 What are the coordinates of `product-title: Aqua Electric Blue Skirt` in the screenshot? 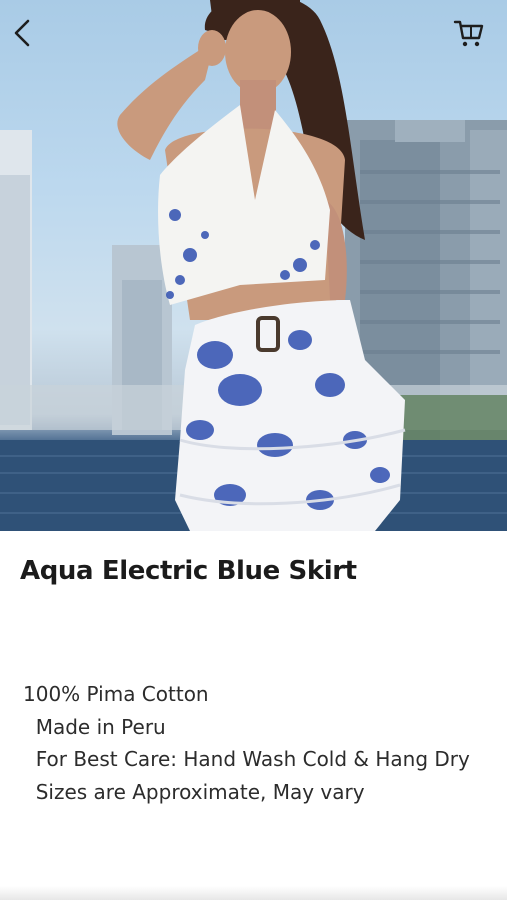 It's located at (188, 571).